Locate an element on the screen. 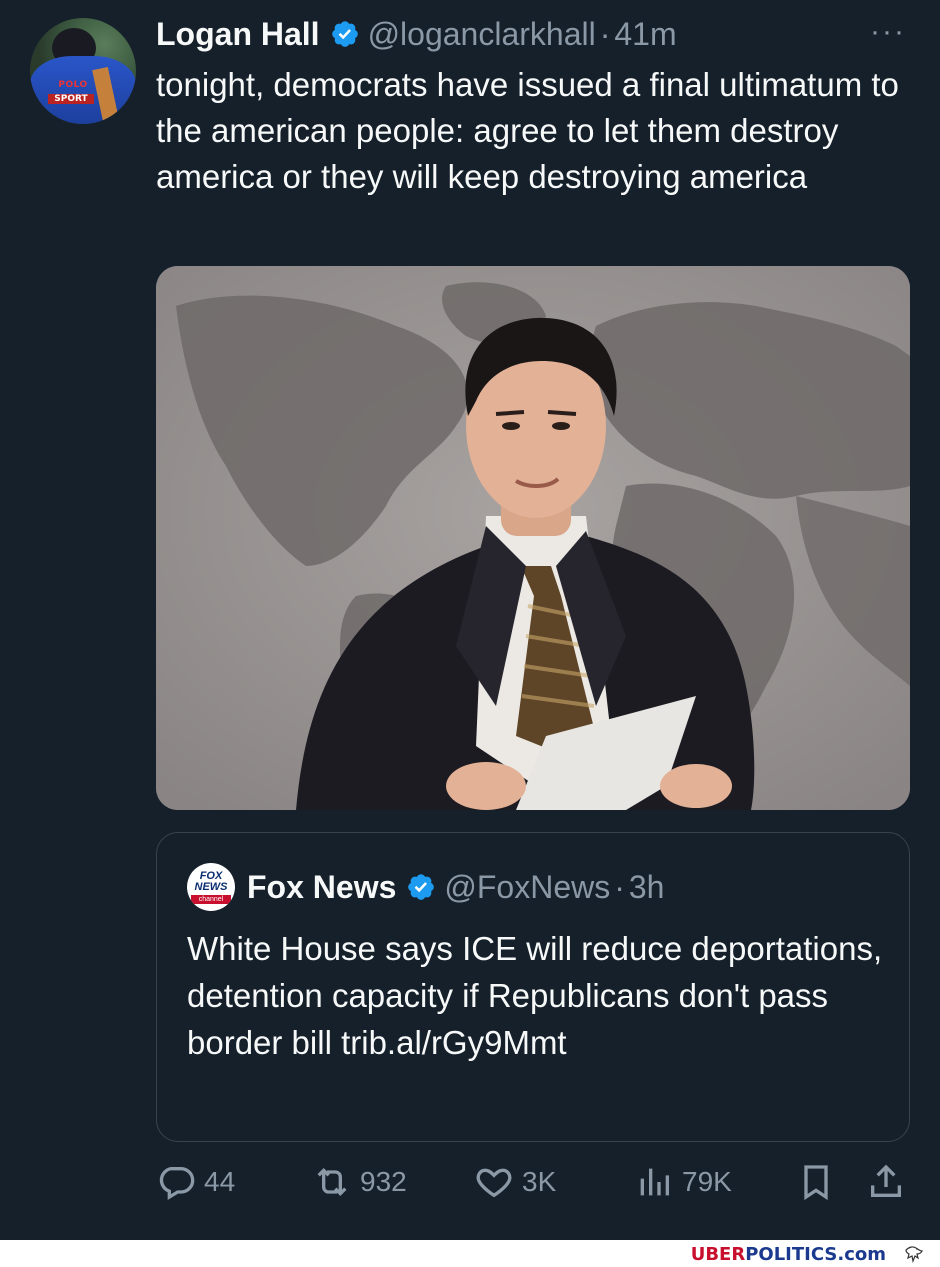 The image size is (940, 1267). fox-news-logo-icon: FOX NEWS channel is located at coordinates (211, 887).